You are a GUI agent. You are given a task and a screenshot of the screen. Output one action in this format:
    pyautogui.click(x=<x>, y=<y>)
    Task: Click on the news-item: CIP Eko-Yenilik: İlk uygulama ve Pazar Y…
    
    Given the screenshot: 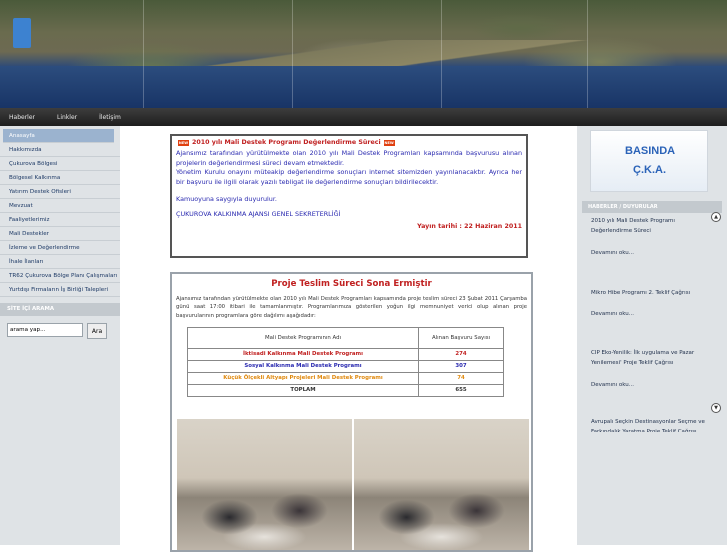 What is the action you would take?
    pyautogui.click(x=650, y=358)
    